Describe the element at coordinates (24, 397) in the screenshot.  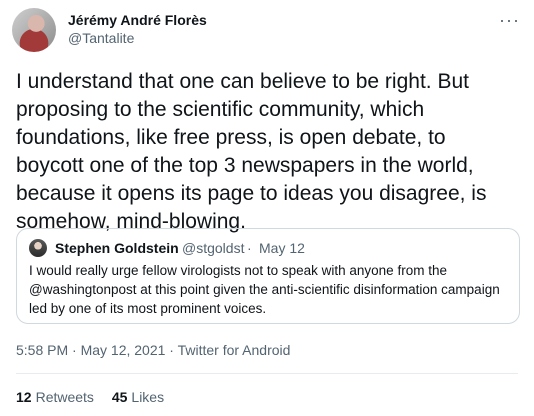
I see `retweets-count: 12` at that location.